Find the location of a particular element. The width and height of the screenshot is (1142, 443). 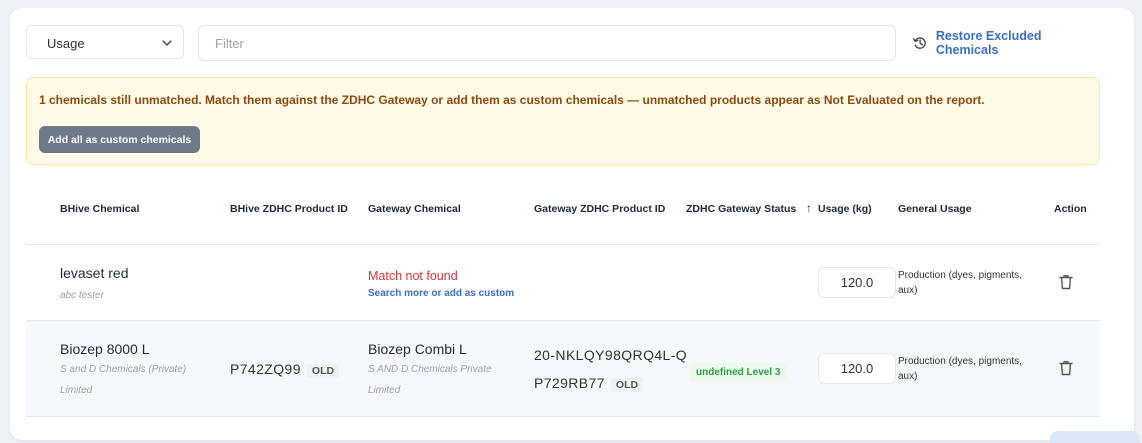

gateway-zdhc-id-line2: P729RB77 OLD is located at coordinates (589, 384).